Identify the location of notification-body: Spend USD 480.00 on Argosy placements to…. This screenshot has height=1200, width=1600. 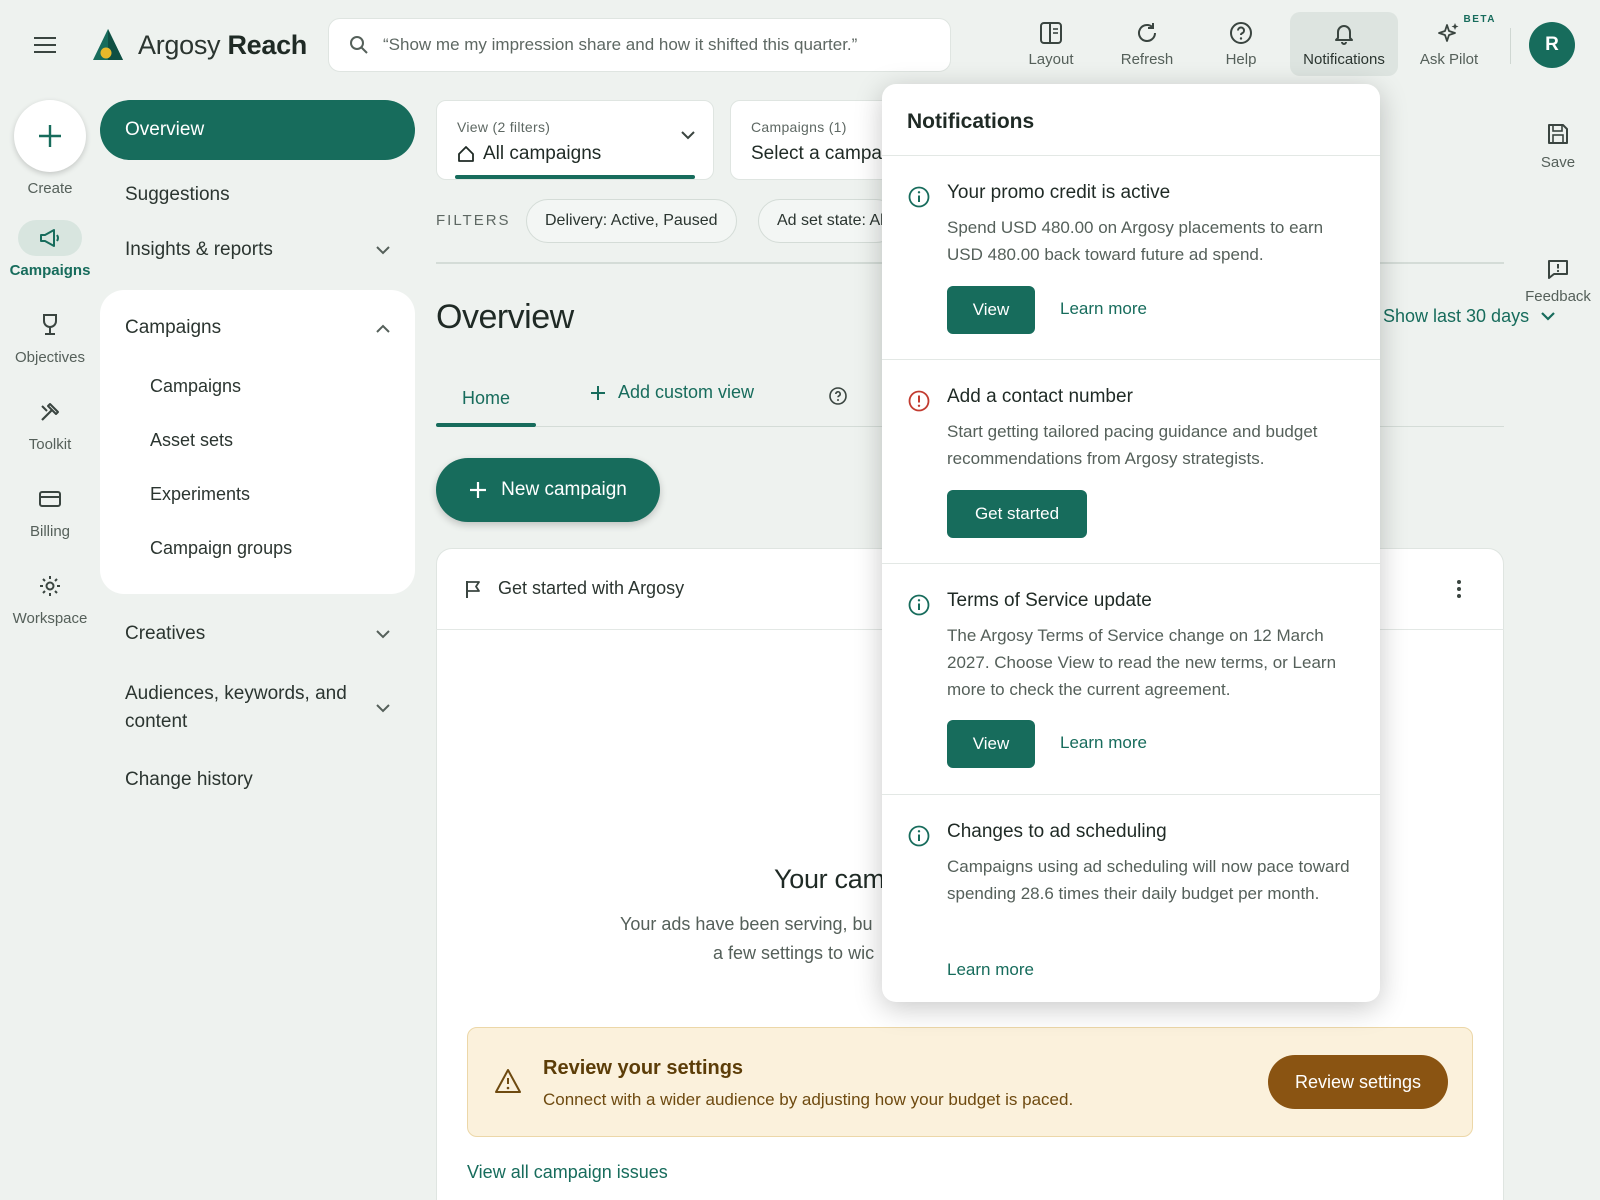
(1135, 241).